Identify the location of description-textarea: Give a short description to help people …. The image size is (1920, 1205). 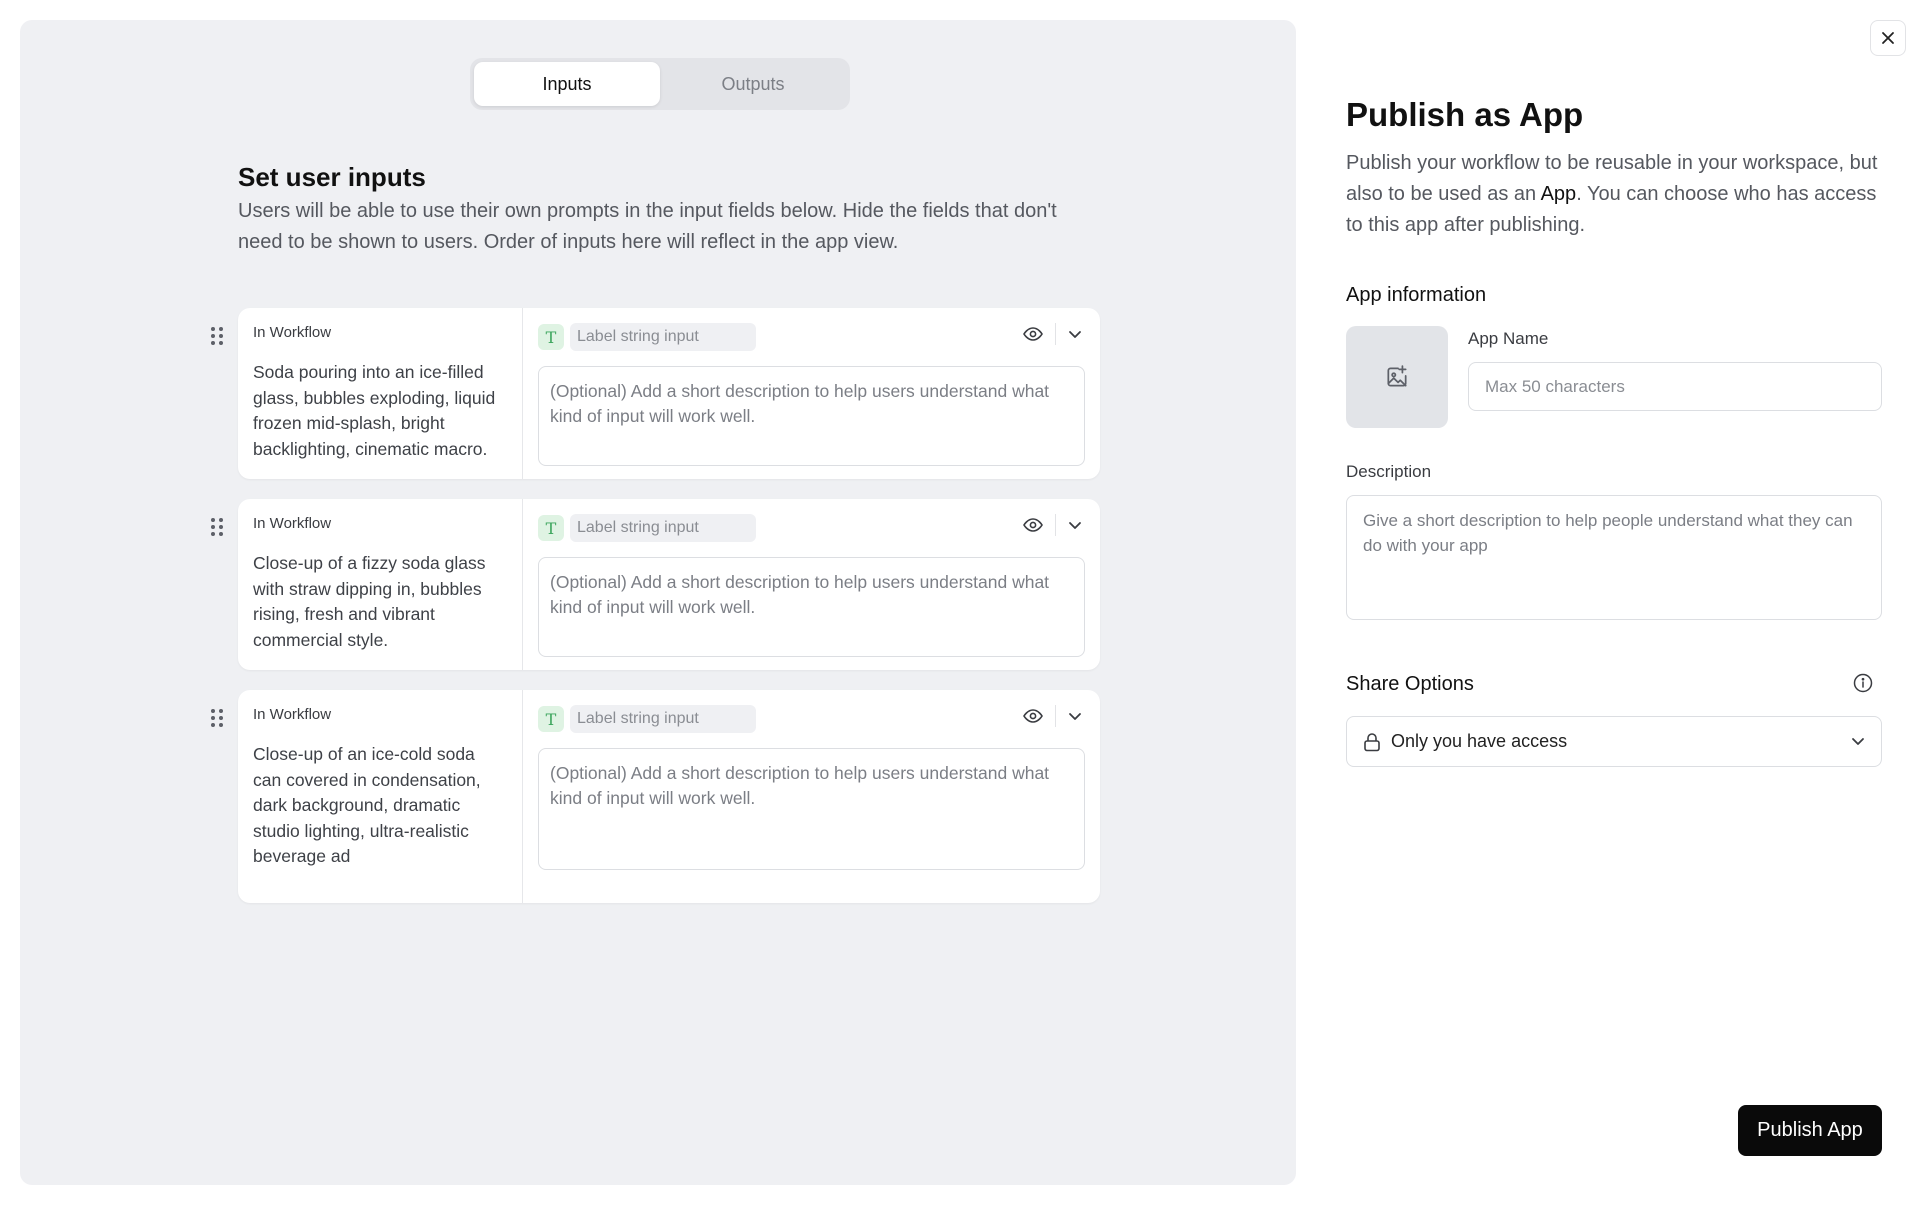
(1614, 557).